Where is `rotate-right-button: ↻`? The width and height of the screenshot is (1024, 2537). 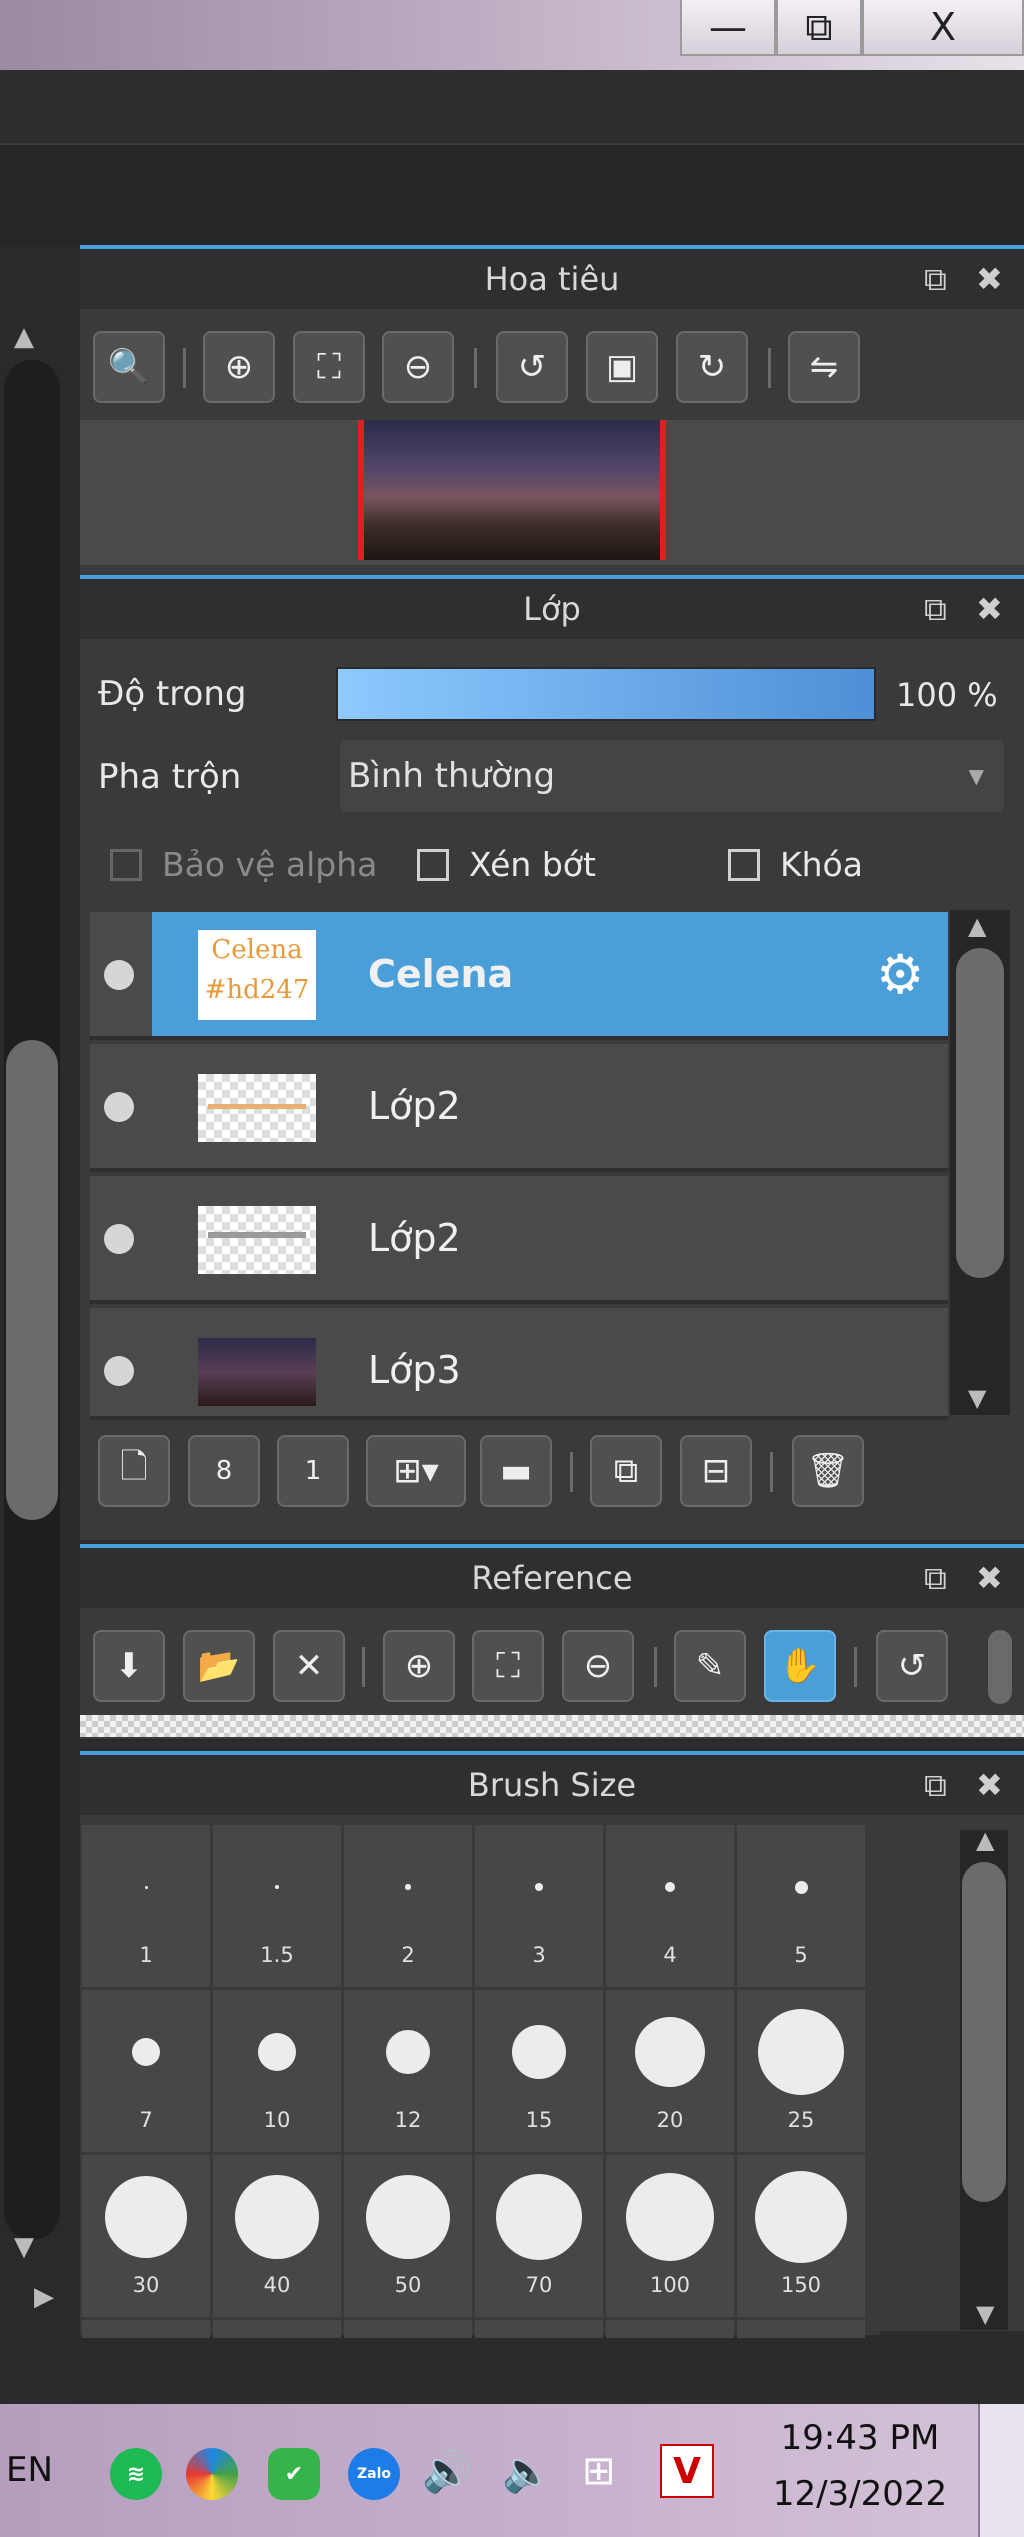
rotate-right-button: ↻ is located at coordinates (712, 367).